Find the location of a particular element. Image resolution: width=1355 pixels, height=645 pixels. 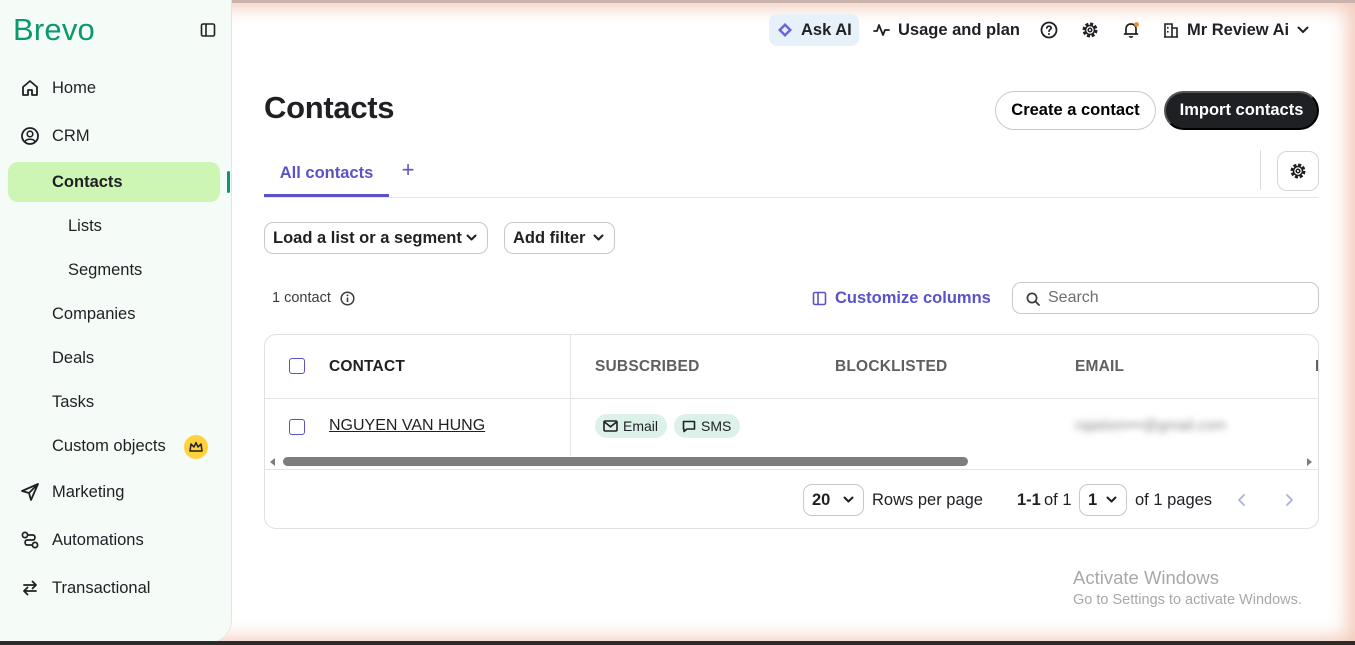

rows-per-page-select: 20 is located at coordinates (833, 500).